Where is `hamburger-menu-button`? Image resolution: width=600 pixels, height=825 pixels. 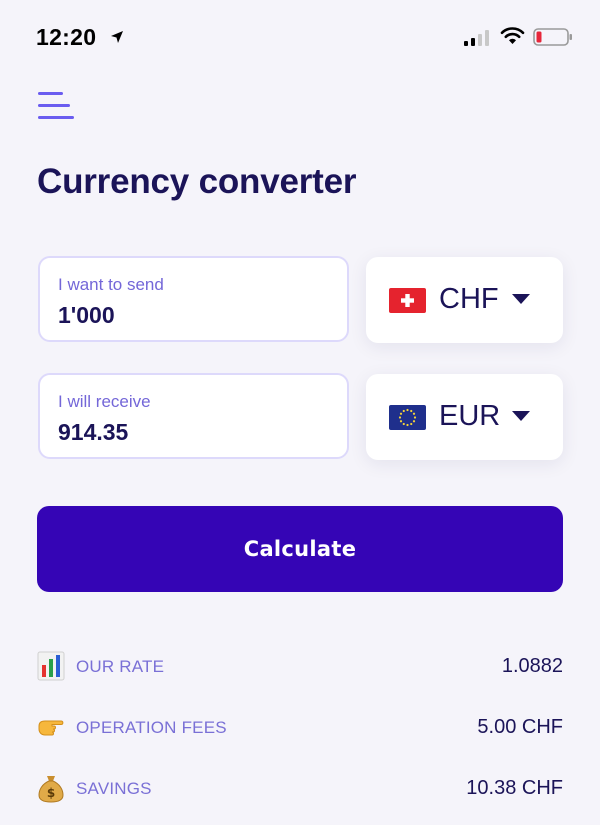 hamburger-menu-button is located at coordinates (57, 106).